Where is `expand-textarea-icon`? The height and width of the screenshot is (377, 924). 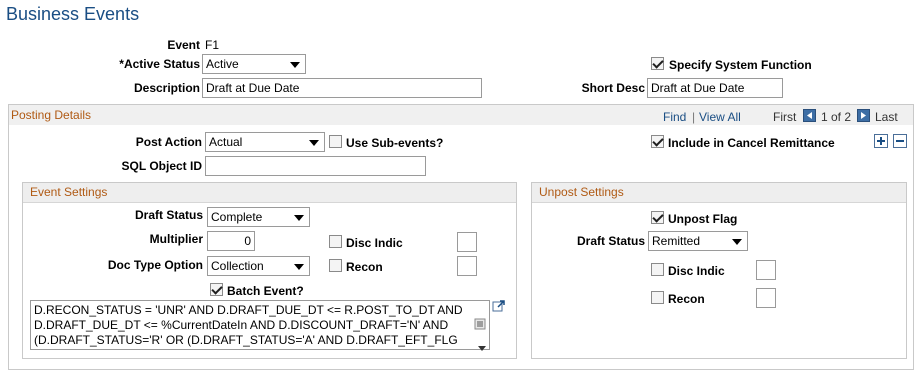 expand-textarea-icon is located at coordinates (499, 306).